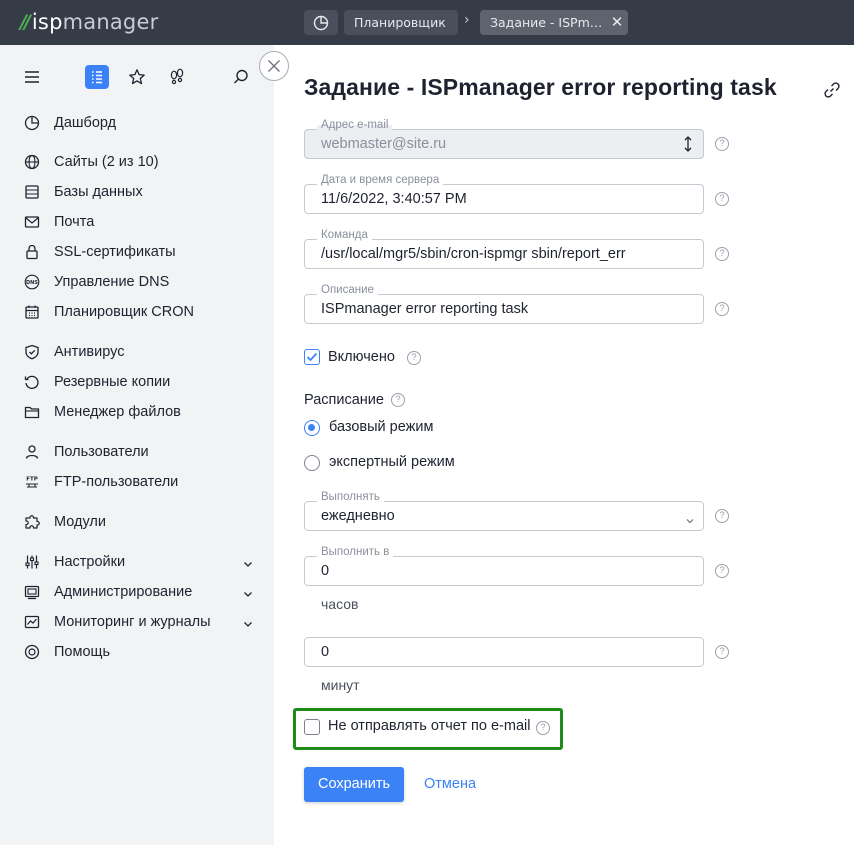 Image resolution: width=854 pixels, height=845 pixels. Describe the element at coordinates (142, 222) in the screenshot. I see `sidebar-item-mail: Почта` at that location.